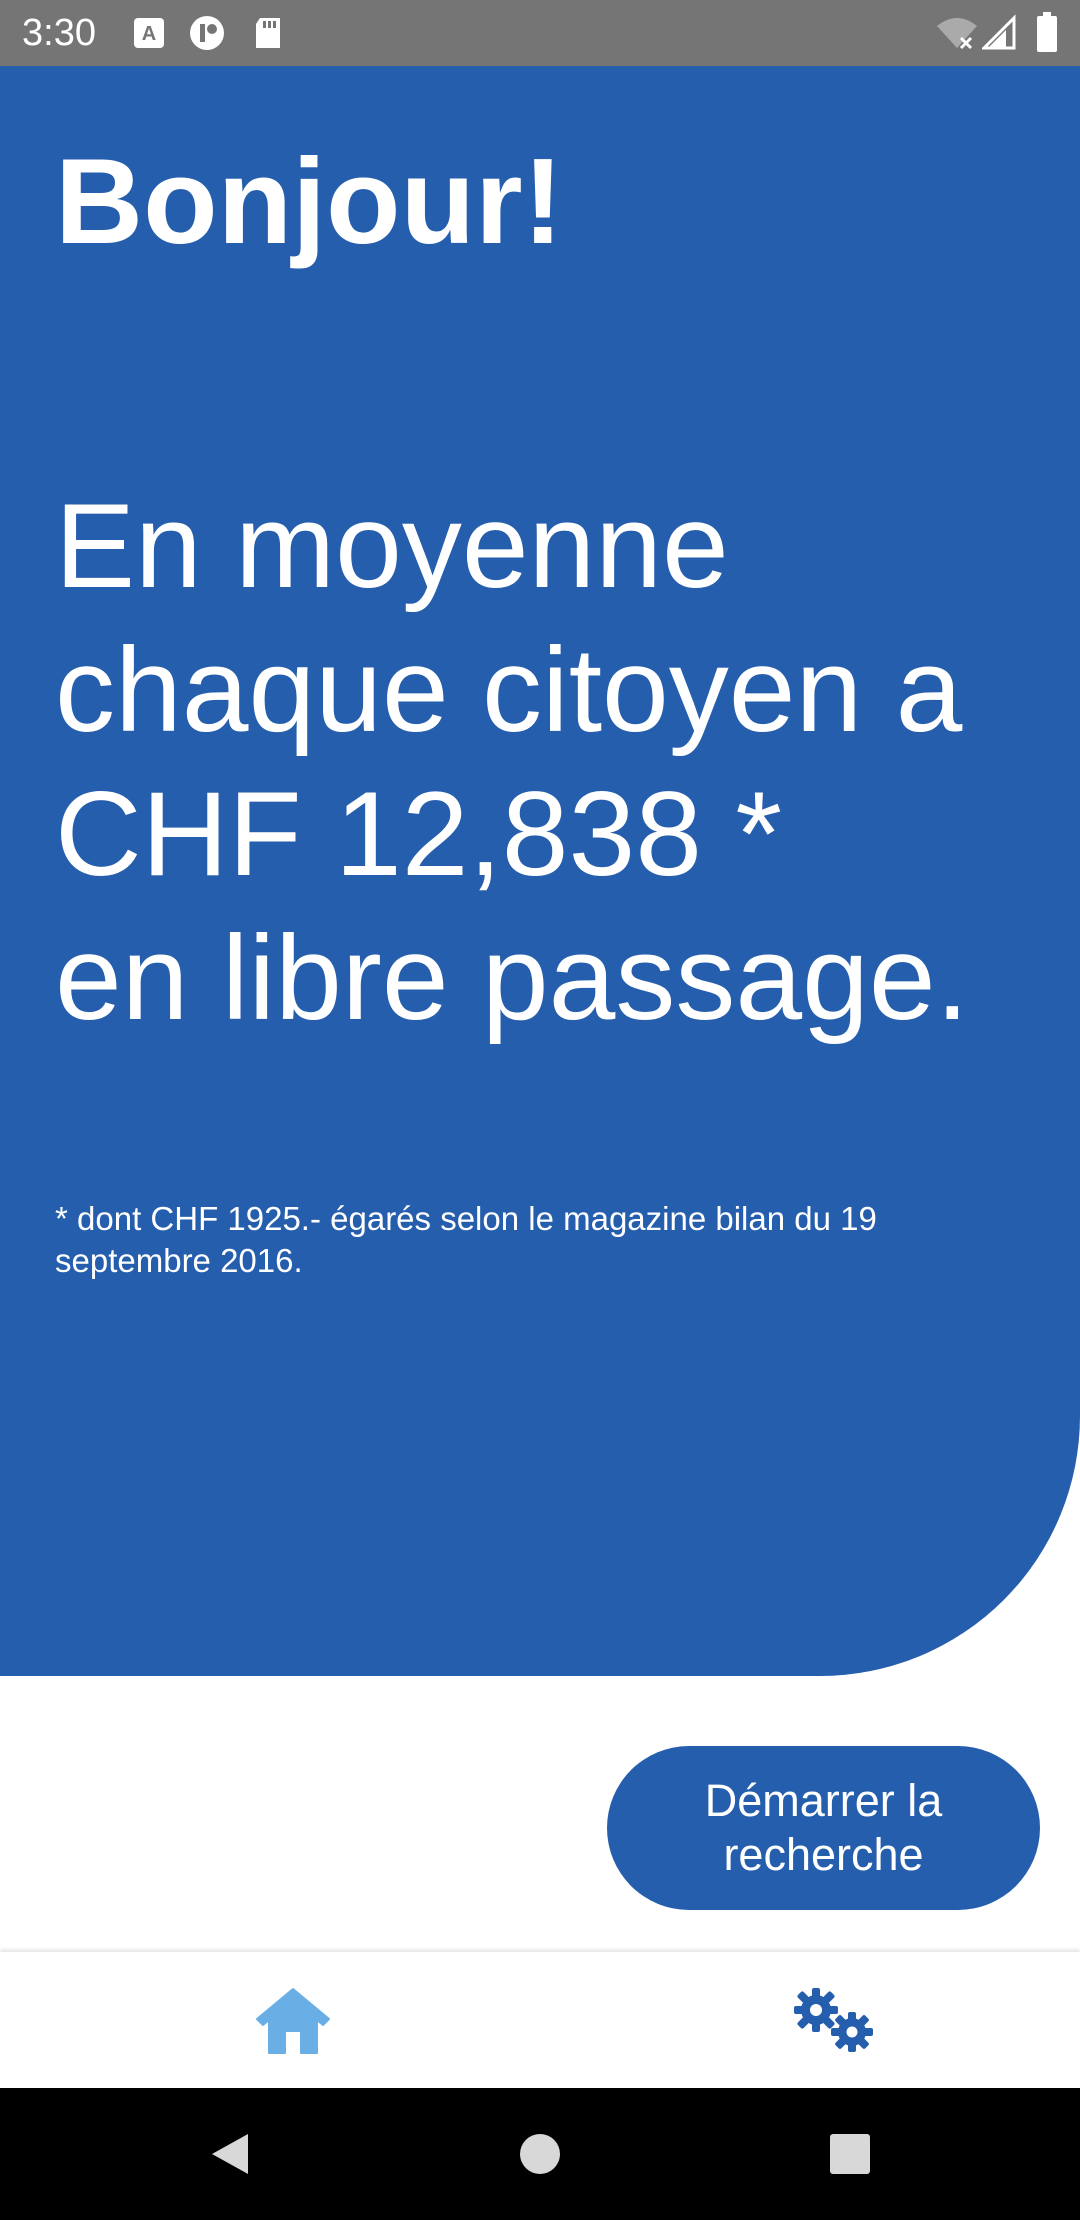 The image size is (1080, 2220). I want to click on system-back-button, so click(230, 2154).